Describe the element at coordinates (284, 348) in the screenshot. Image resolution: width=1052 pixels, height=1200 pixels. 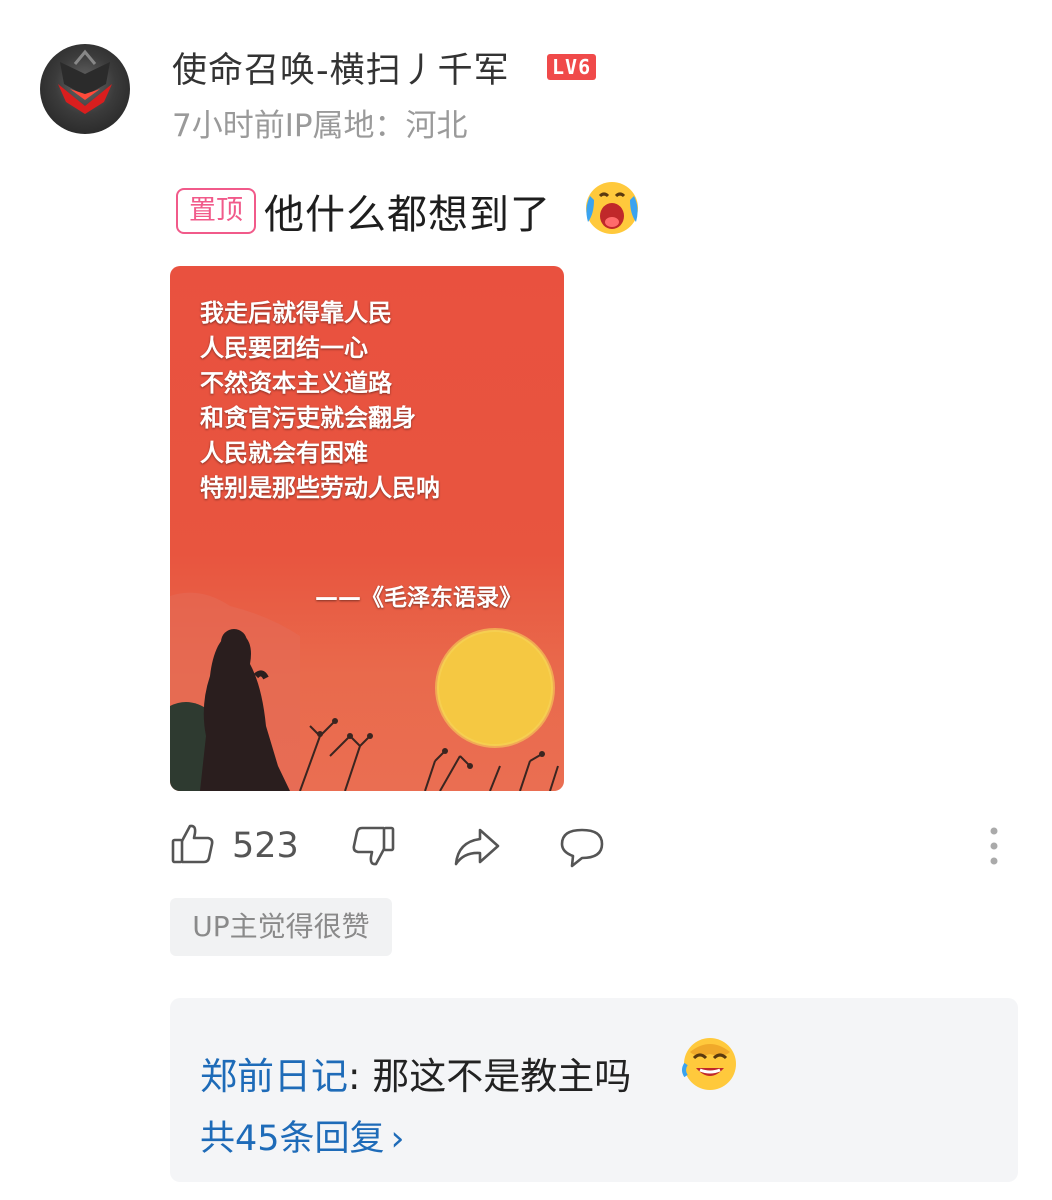
I see `quote-line: 人民要团结一心` at that location.